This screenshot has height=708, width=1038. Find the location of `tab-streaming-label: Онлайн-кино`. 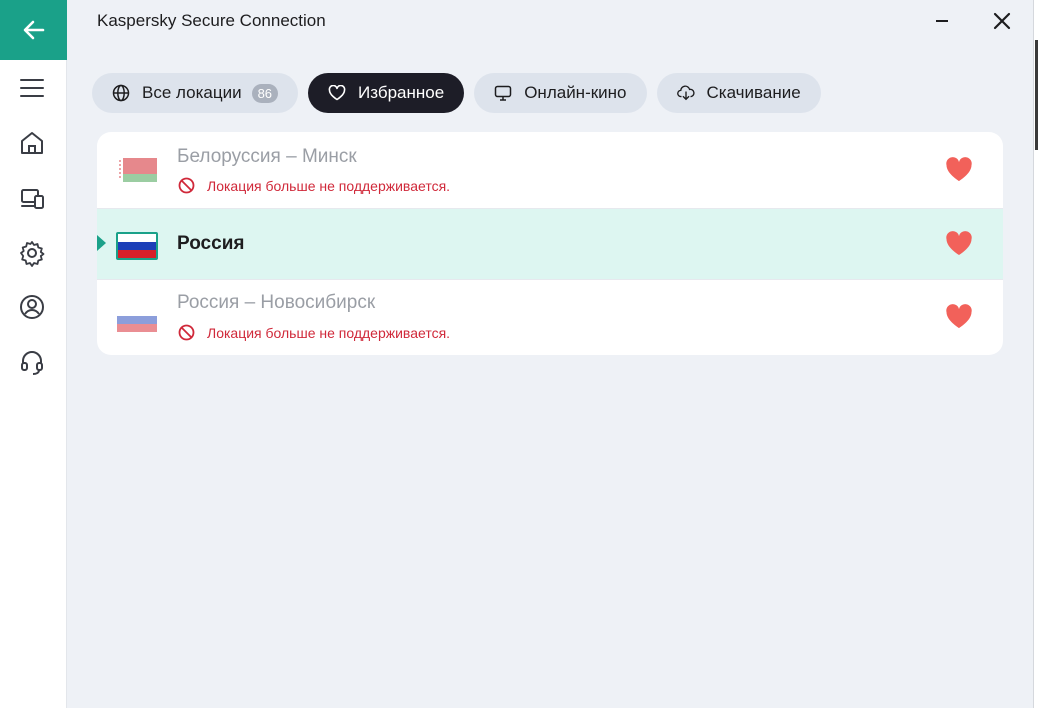

tab-streaming-label: Онлайн-кино is located at coordinates (575, 92).